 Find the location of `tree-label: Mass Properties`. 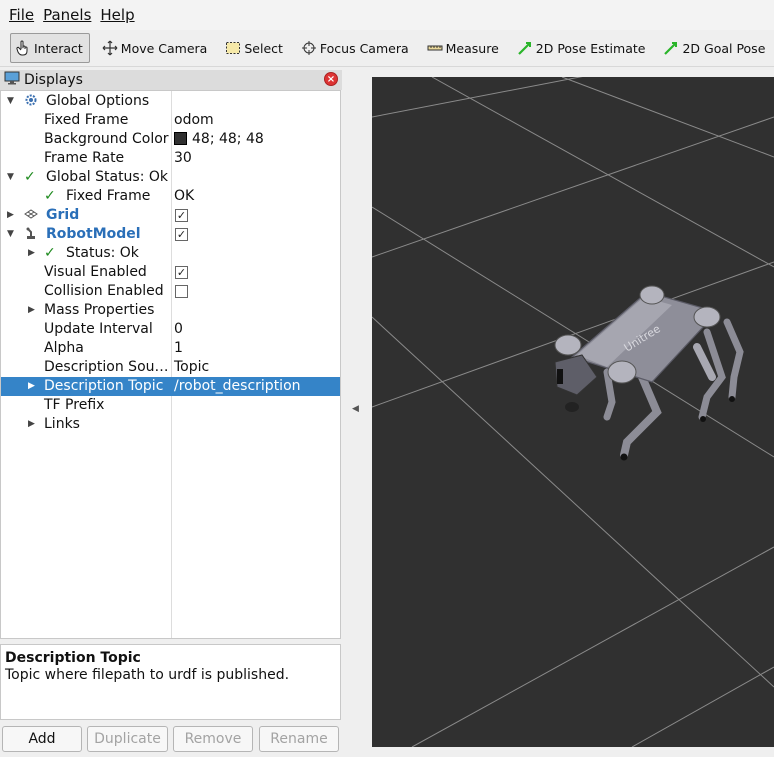

tree-label: Mass Properties is located at coordinates (99, 310).